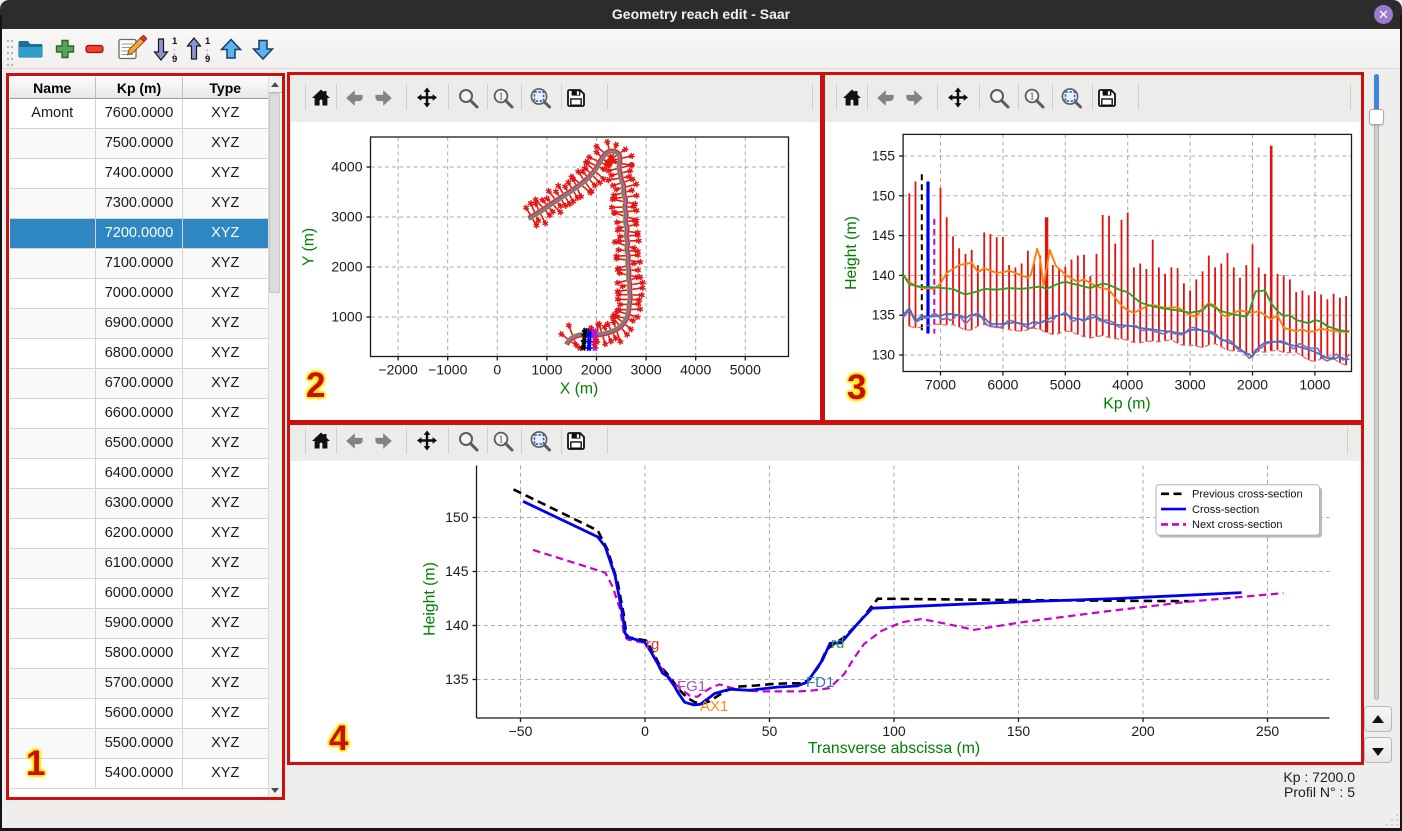 The image size is (1402, 831). Describe the element at coordinates (820, 682) in the screenshot. I see `svg-text: FD1` at that location.